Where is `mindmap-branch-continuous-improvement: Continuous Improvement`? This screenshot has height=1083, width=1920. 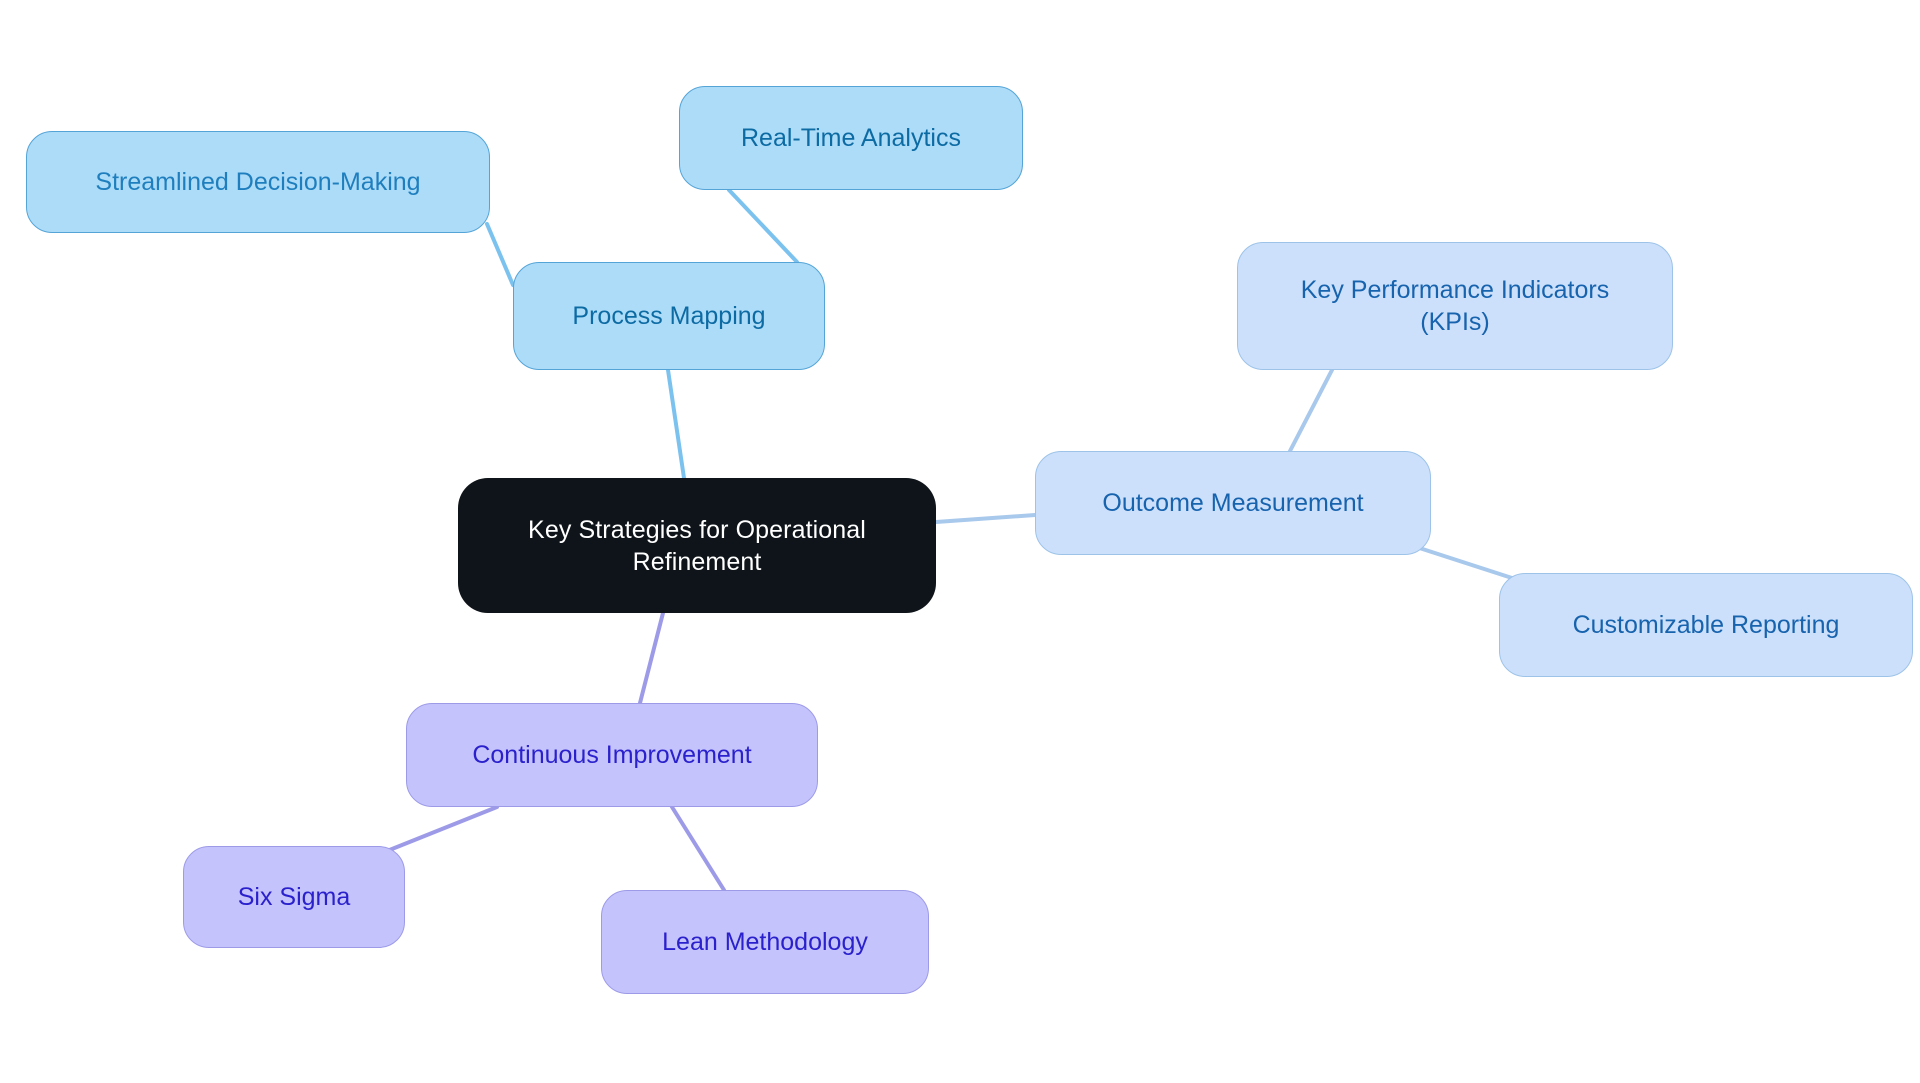
mindmap-branch-continuous-improvement: Continuous Improvement is located at coordinates (612, 755).